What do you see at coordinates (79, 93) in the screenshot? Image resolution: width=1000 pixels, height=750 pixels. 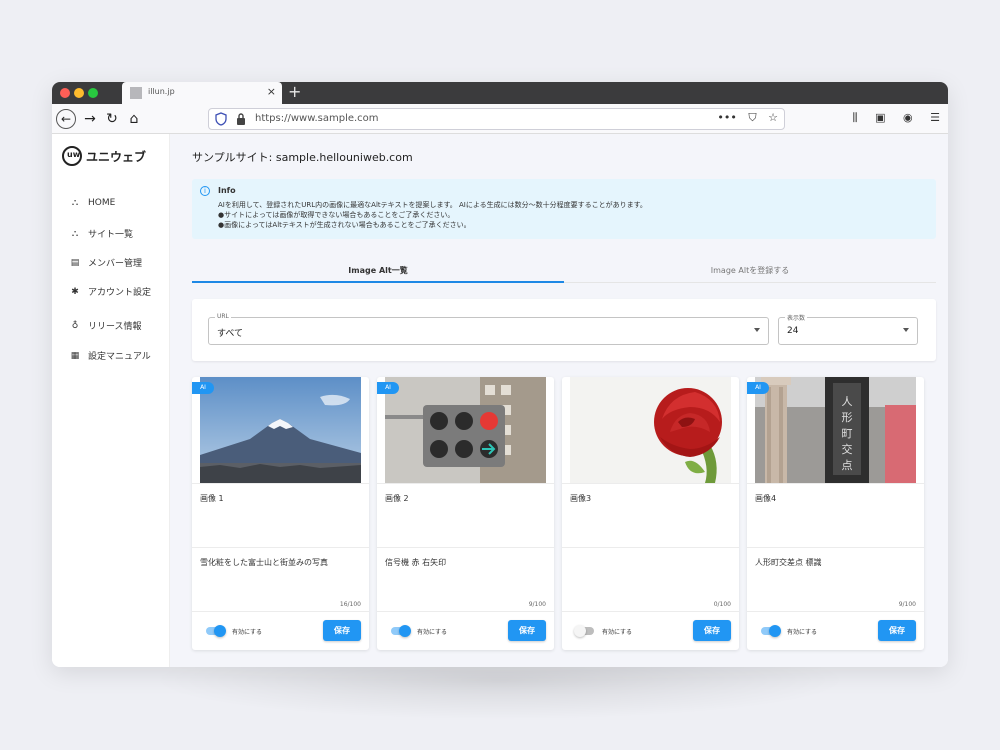 I see `minimize-window-button` at bounding box center [79, 93].